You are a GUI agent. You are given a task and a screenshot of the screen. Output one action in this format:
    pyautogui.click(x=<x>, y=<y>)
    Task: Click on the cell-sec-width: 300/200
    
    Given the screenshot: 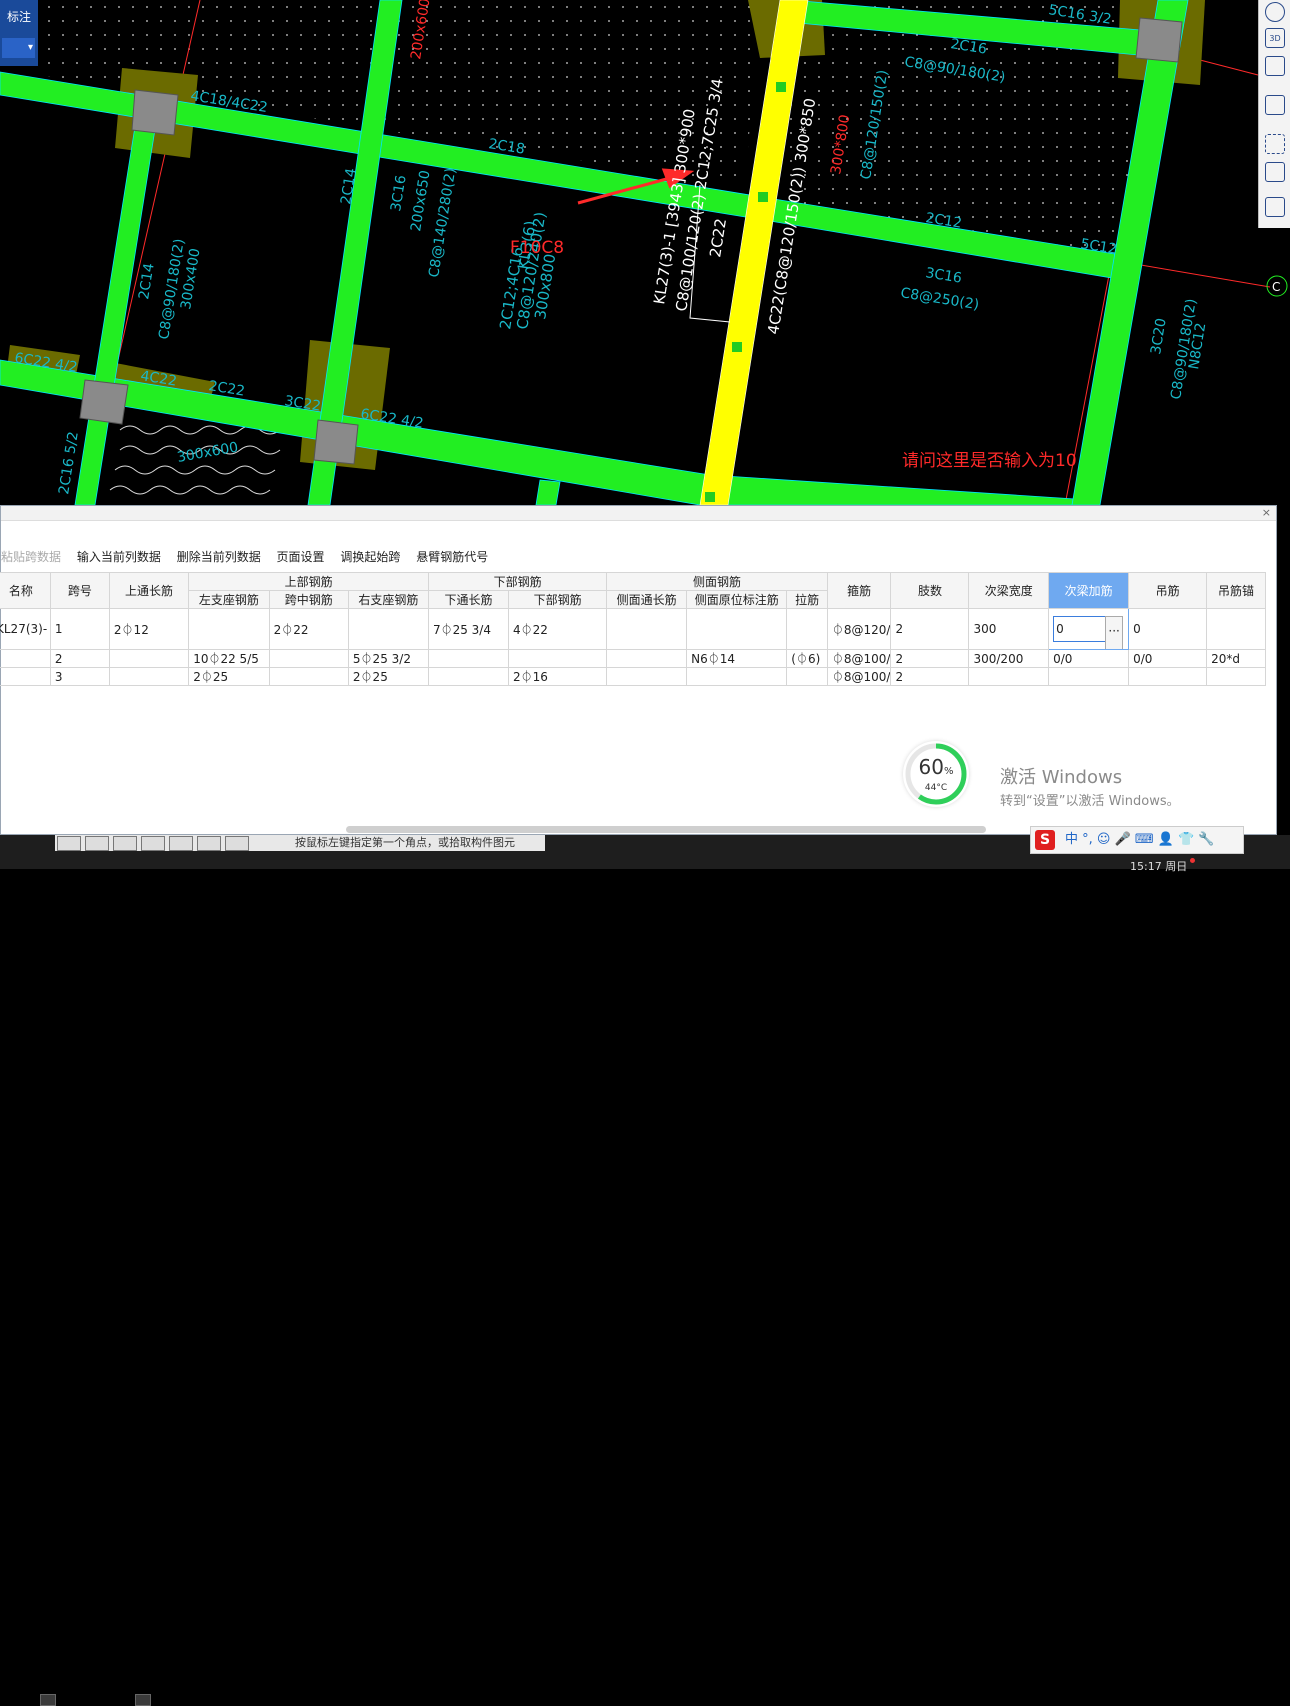 What is the action you would take?
    pyautogui.click(x=1009, y=658)
    